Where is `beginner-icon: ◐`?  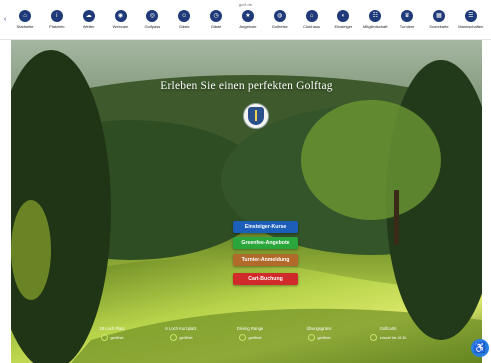
beginner-icon: ◐ is located at coordinates (343, 16).